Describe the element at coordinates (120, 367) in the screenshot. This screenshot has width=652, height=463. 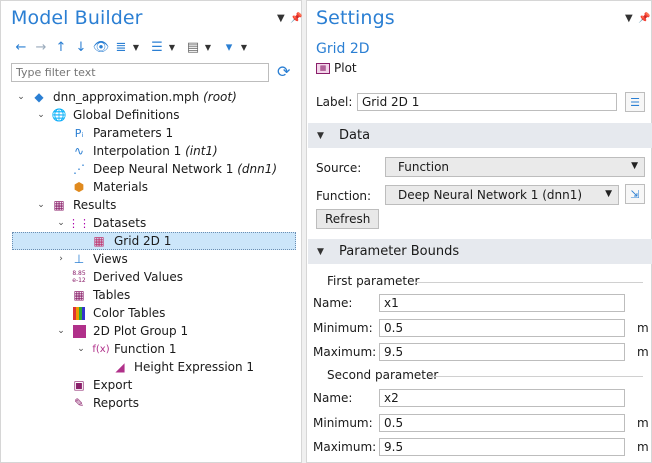
I see `height-expression-icon: ◢` at that location.